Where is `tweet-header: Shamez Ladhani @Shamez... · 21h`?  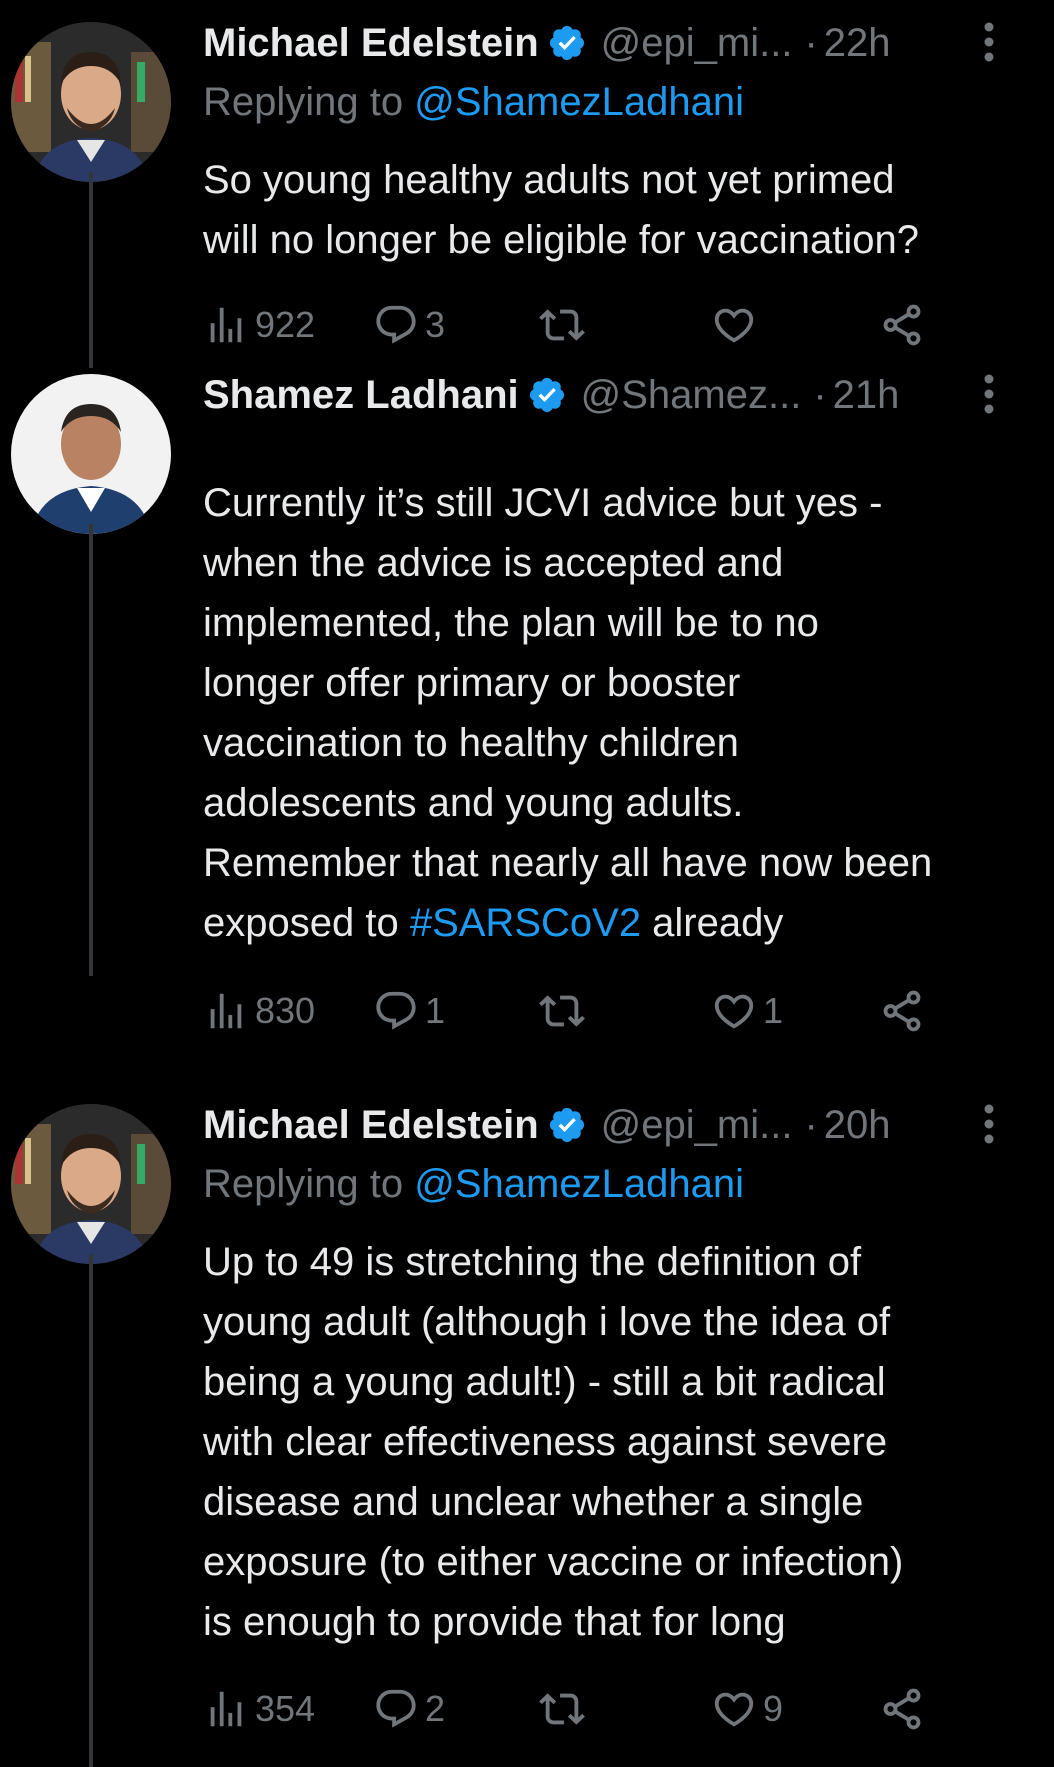
tweet-header: Shamez Ladhani @Shamez... · 21h is located at coordinates (628, 395).